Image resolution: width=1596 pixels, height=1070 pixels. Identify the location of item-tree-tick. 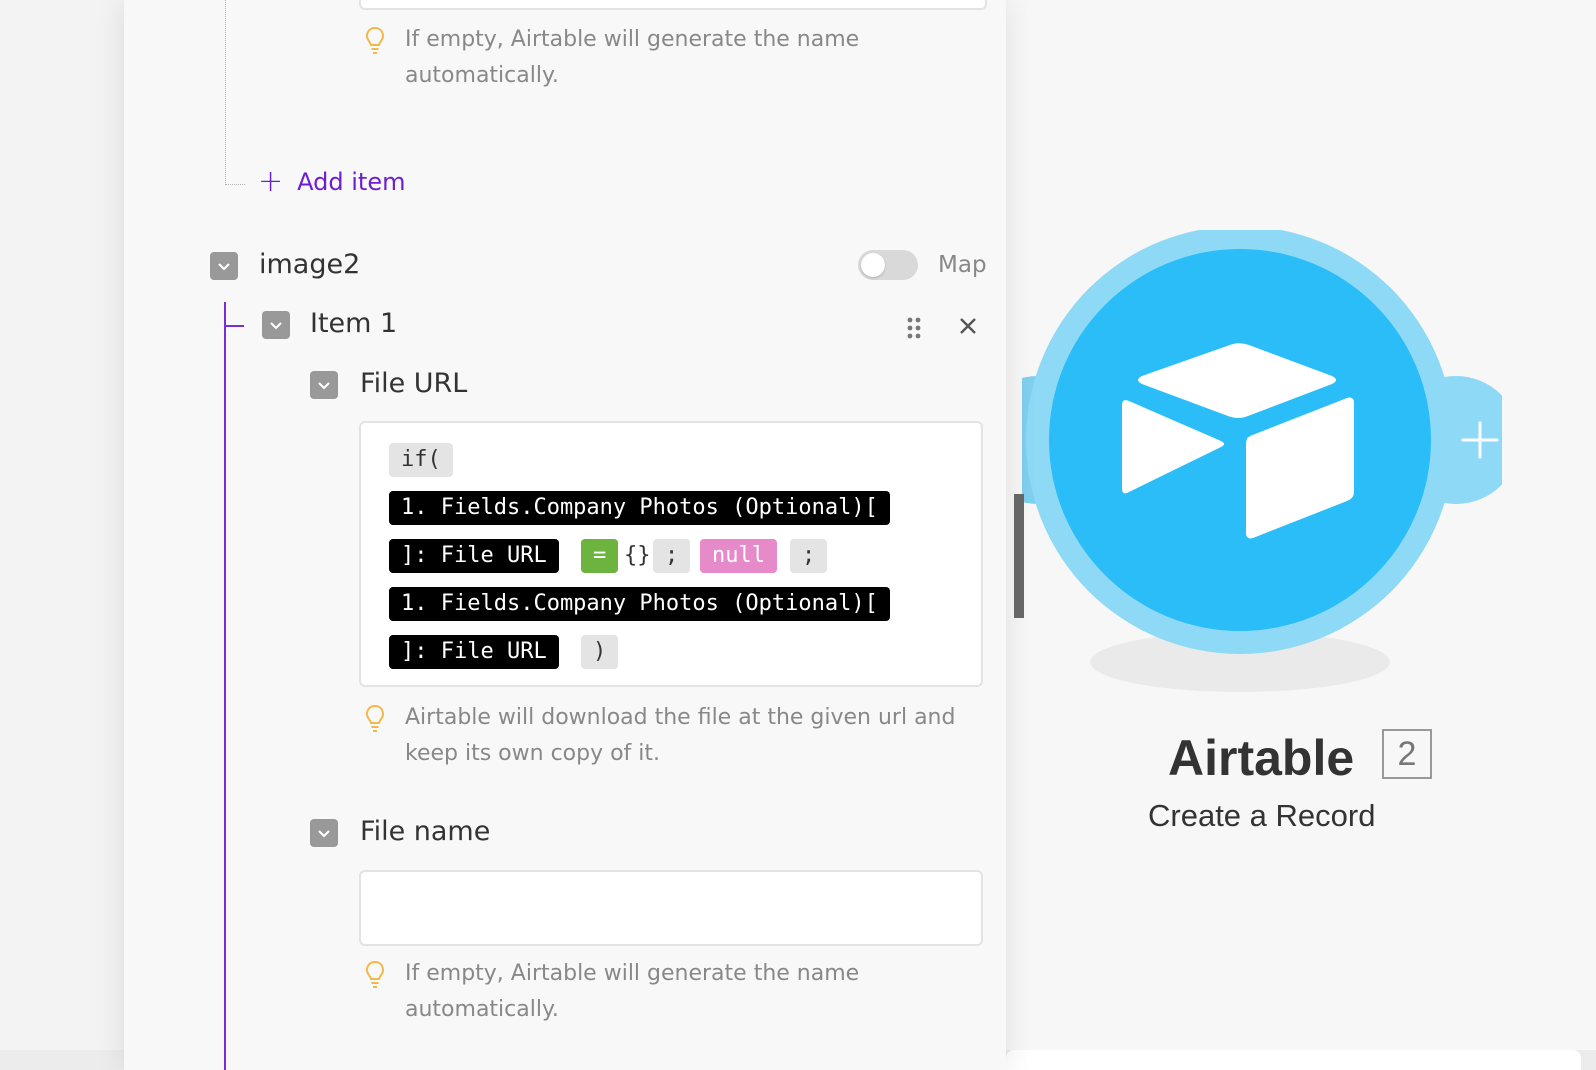
(235, 326).